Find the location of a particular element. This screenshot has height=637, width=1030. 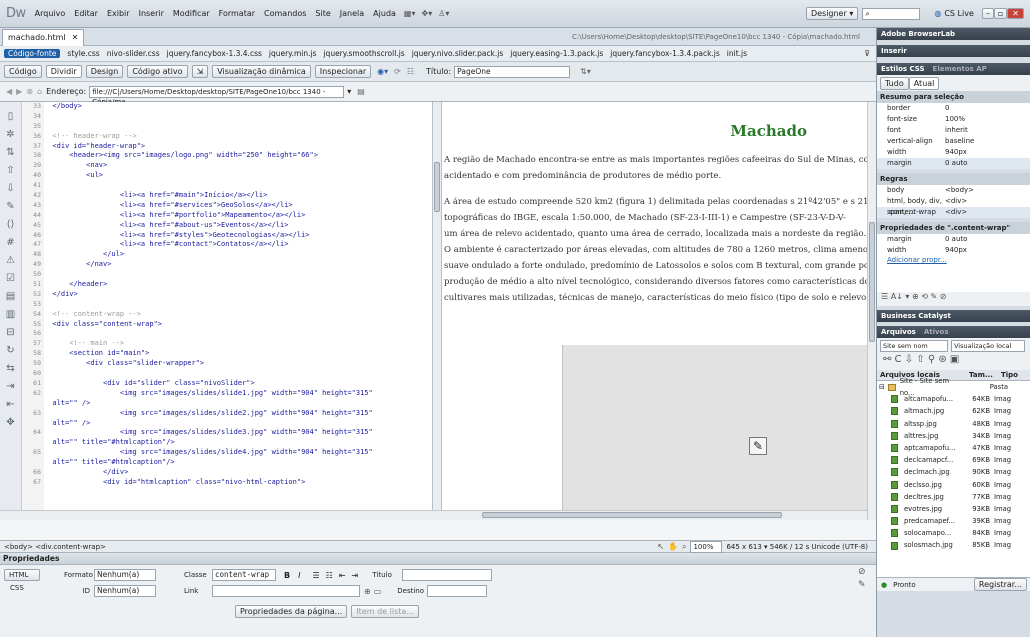

file-row: altmach.jpg 62KB Imag is located at coordinates (953, 411).